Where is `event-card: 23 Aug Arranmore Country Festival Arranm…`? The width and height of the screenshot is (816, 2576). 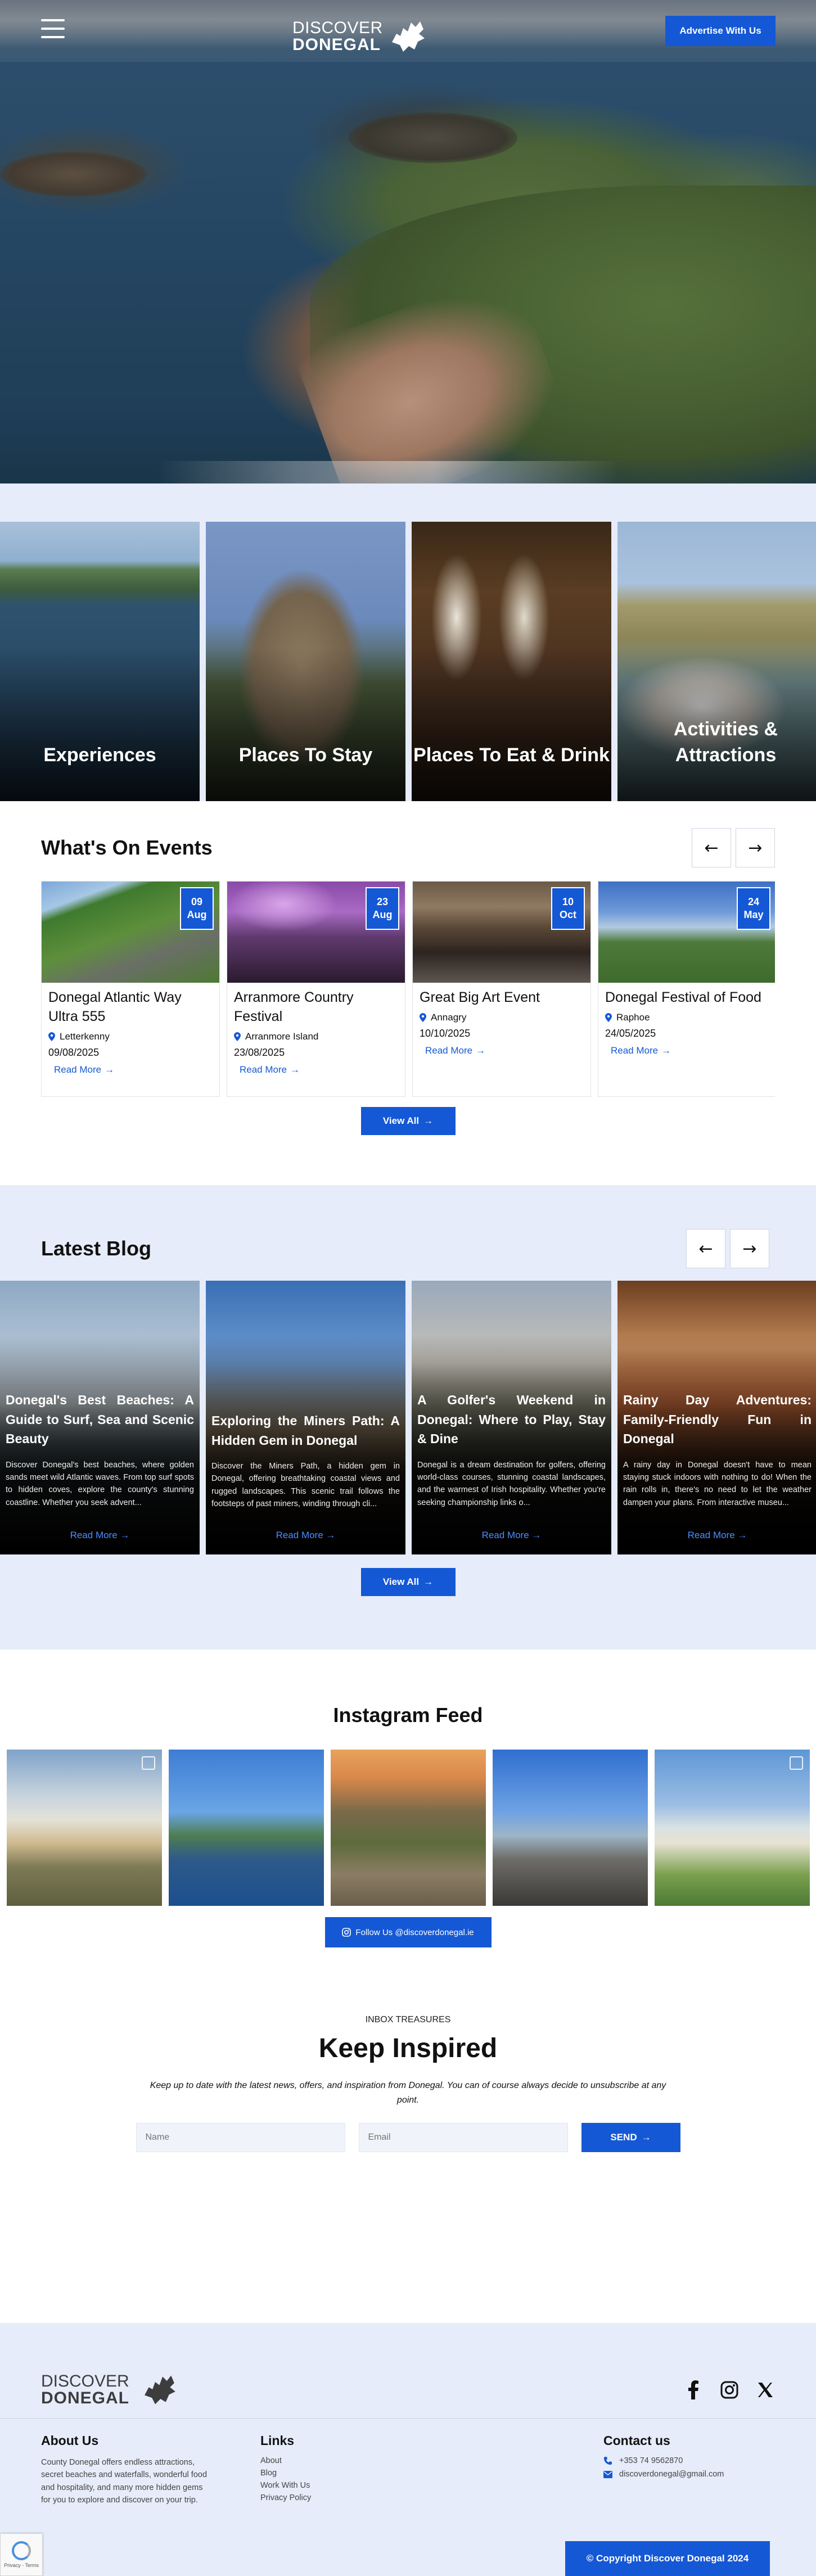
event-card: 23 Aug Arranmore Country Festival Arranm… is located at coordinates (316, 989).